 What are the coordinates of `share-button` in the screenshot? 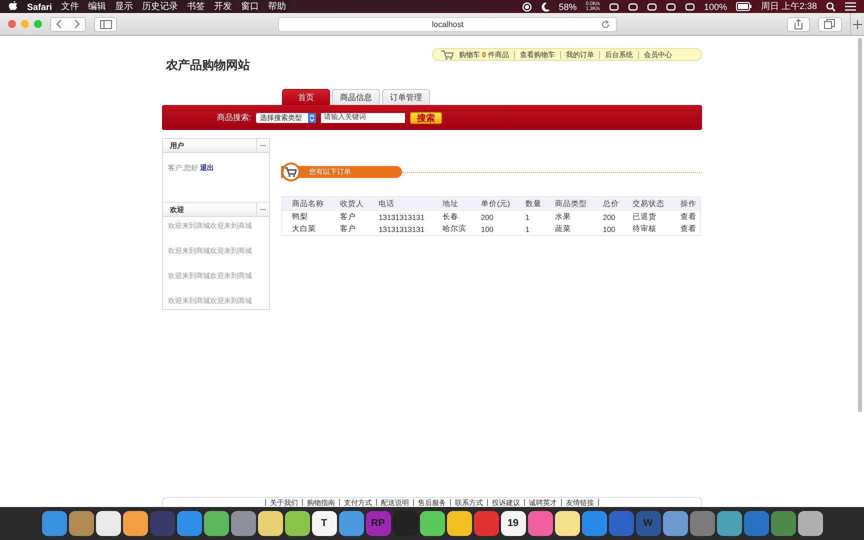 It's located at (798, 24).